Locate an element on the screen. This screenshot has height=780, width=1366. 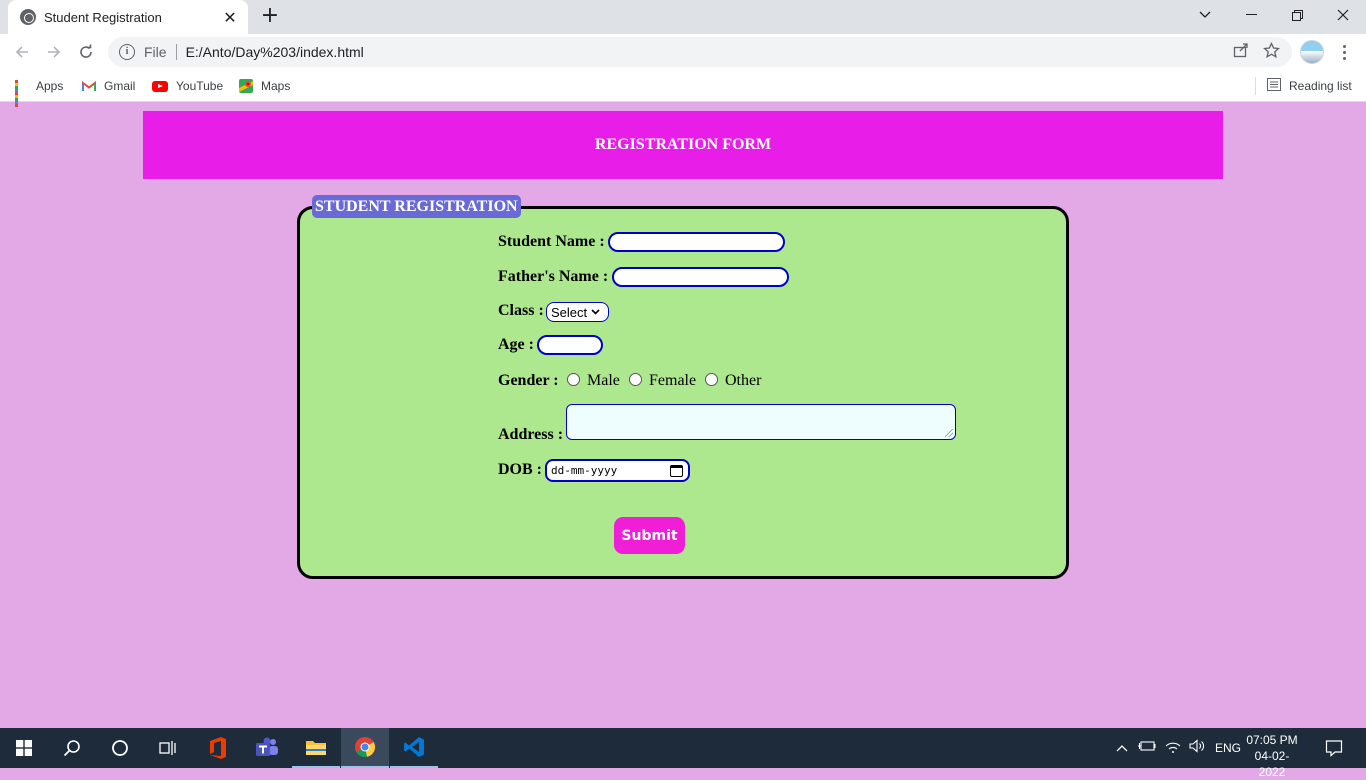
system-tray: ENG is located at coordinates (1177, 748).